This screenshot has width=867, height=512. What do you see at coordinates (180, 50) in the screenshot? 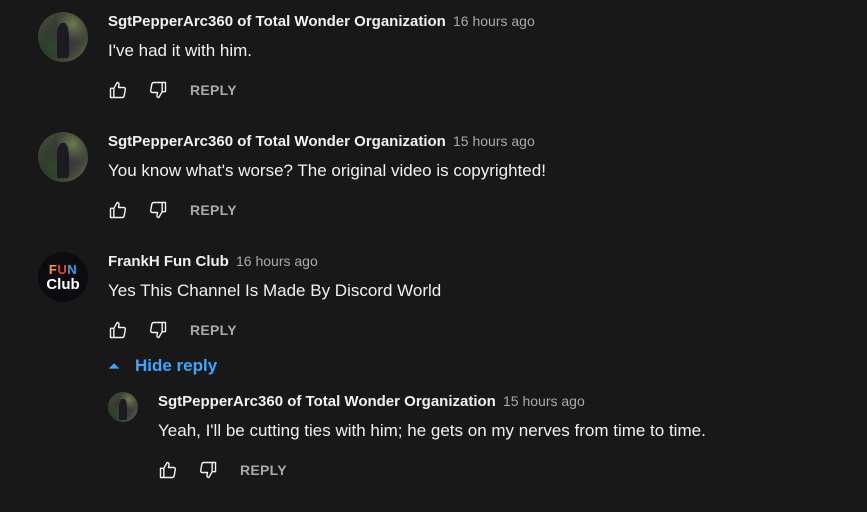
I see `comment-text: I've had it with him.` at bounding box center [180, 50].